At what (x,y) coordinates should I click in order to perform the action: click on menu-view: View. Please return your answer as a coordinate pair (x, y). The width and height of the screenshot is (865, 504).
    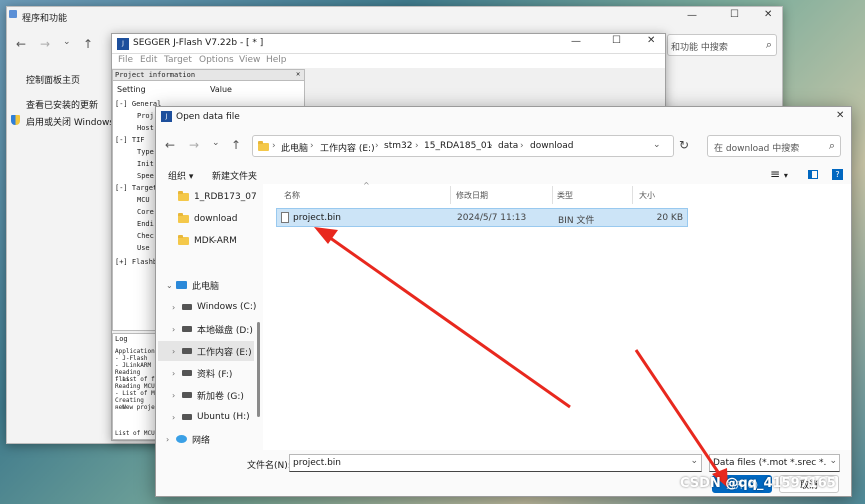
    Looking at the image, I should click on (249, 60).